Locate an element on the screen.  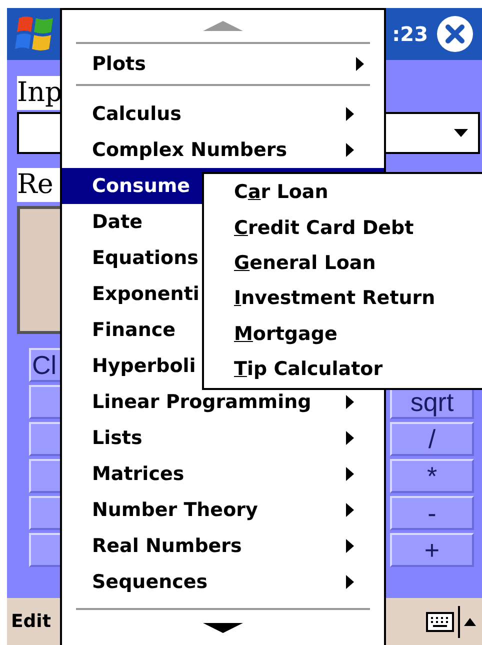
clock-text: :23 is located at coordinates (410, 34).